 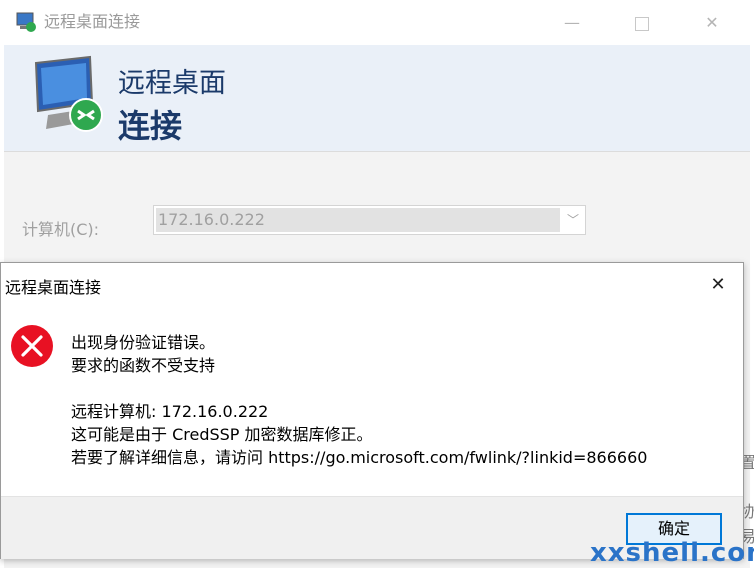 I want to click on chevron-down-icon: ﹀, so click(x=573, y=219).